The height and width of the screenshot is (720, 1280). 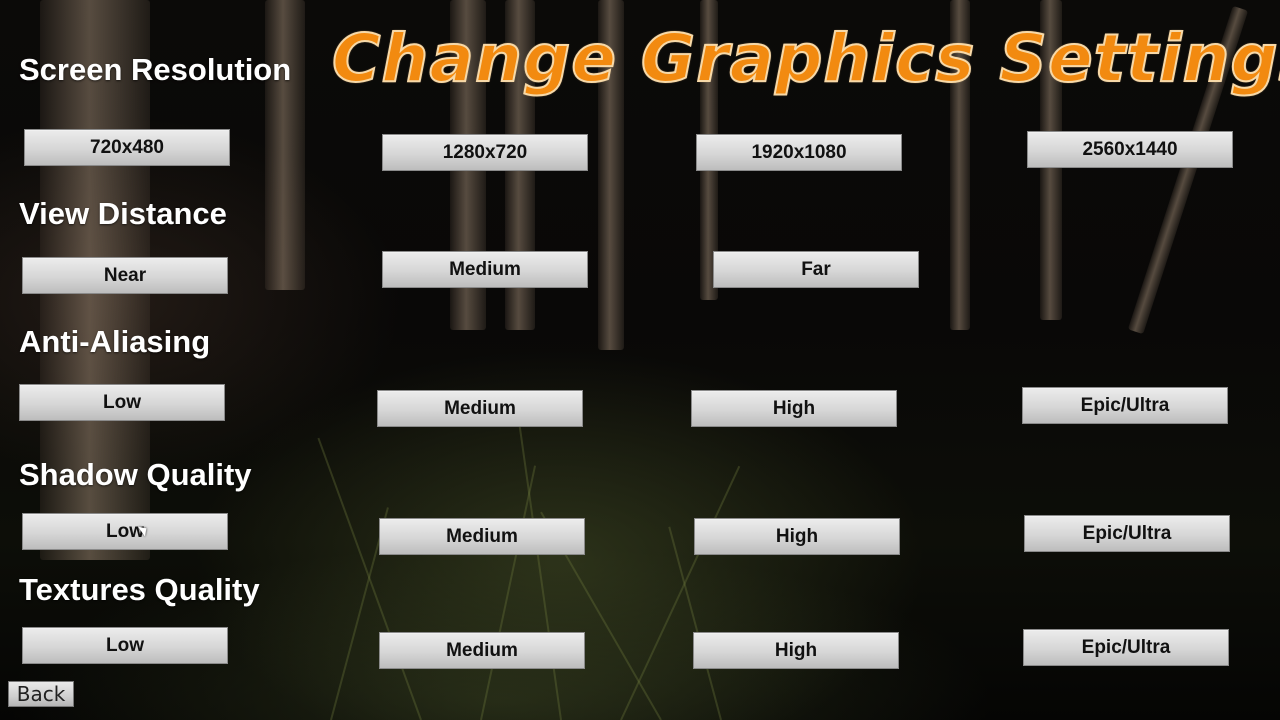 What do you see at coordinates (122, 402) in the screenshot?
I see `anti-aliasing-low-button: Low` at bounding box center [122, 402].